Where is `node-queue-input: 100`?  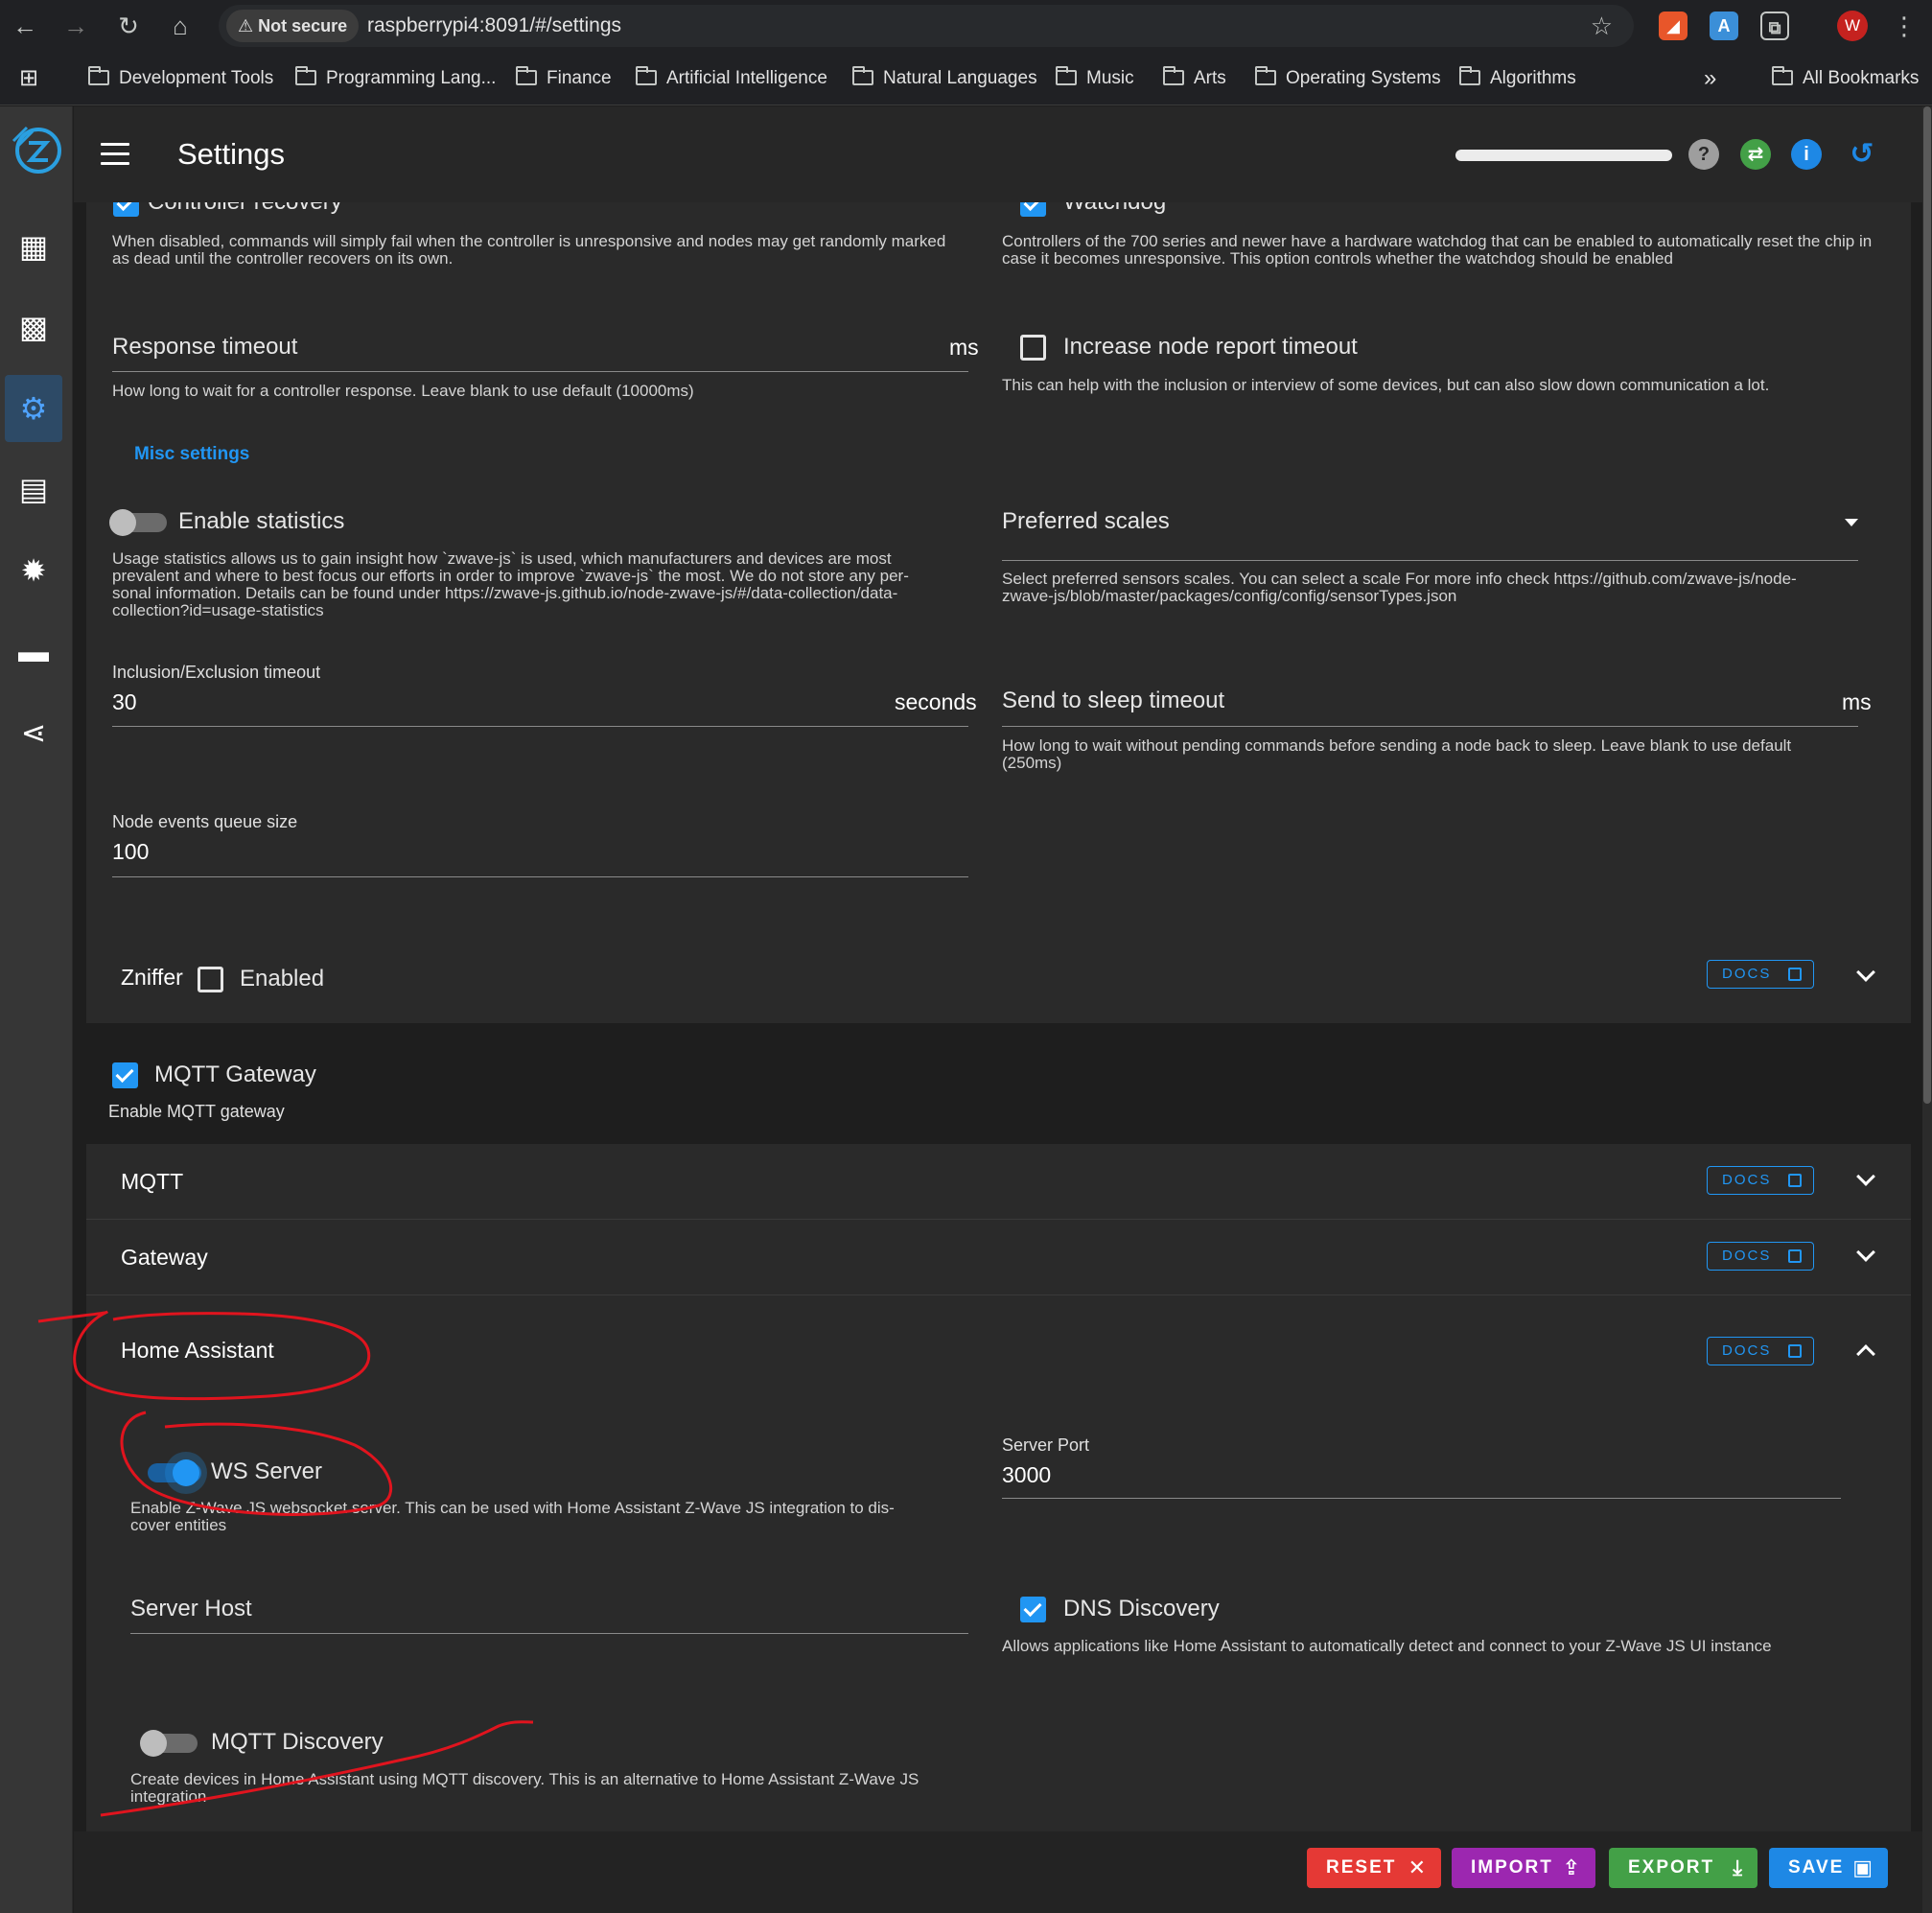 node-queue-input: 100 is located at coordinates (130, 852).